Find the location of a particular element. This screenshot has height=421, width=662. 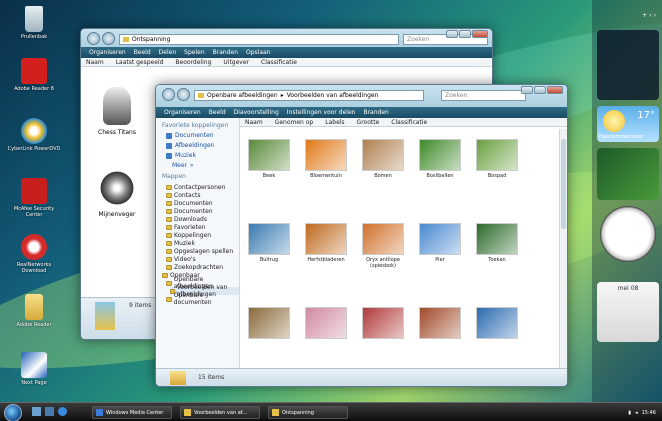

tree-item: Opgeslagen spellen is located at coordinates (202, 251).